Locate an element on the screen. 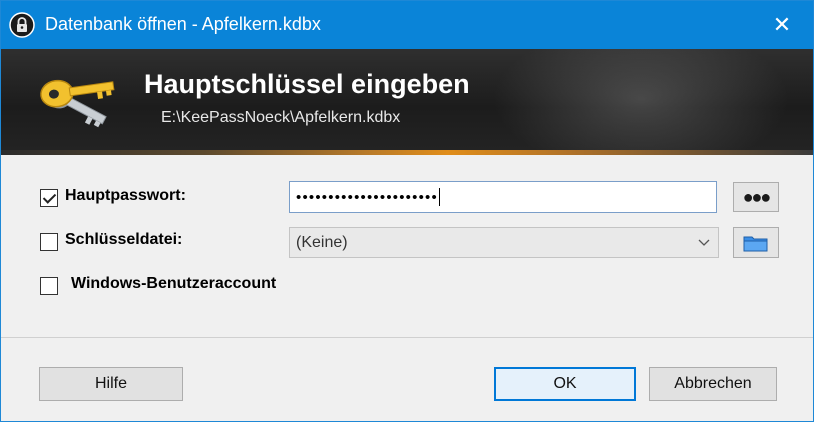 The image size is (814, 422). close-icon: ✕ is located at coordinates (782, 24).